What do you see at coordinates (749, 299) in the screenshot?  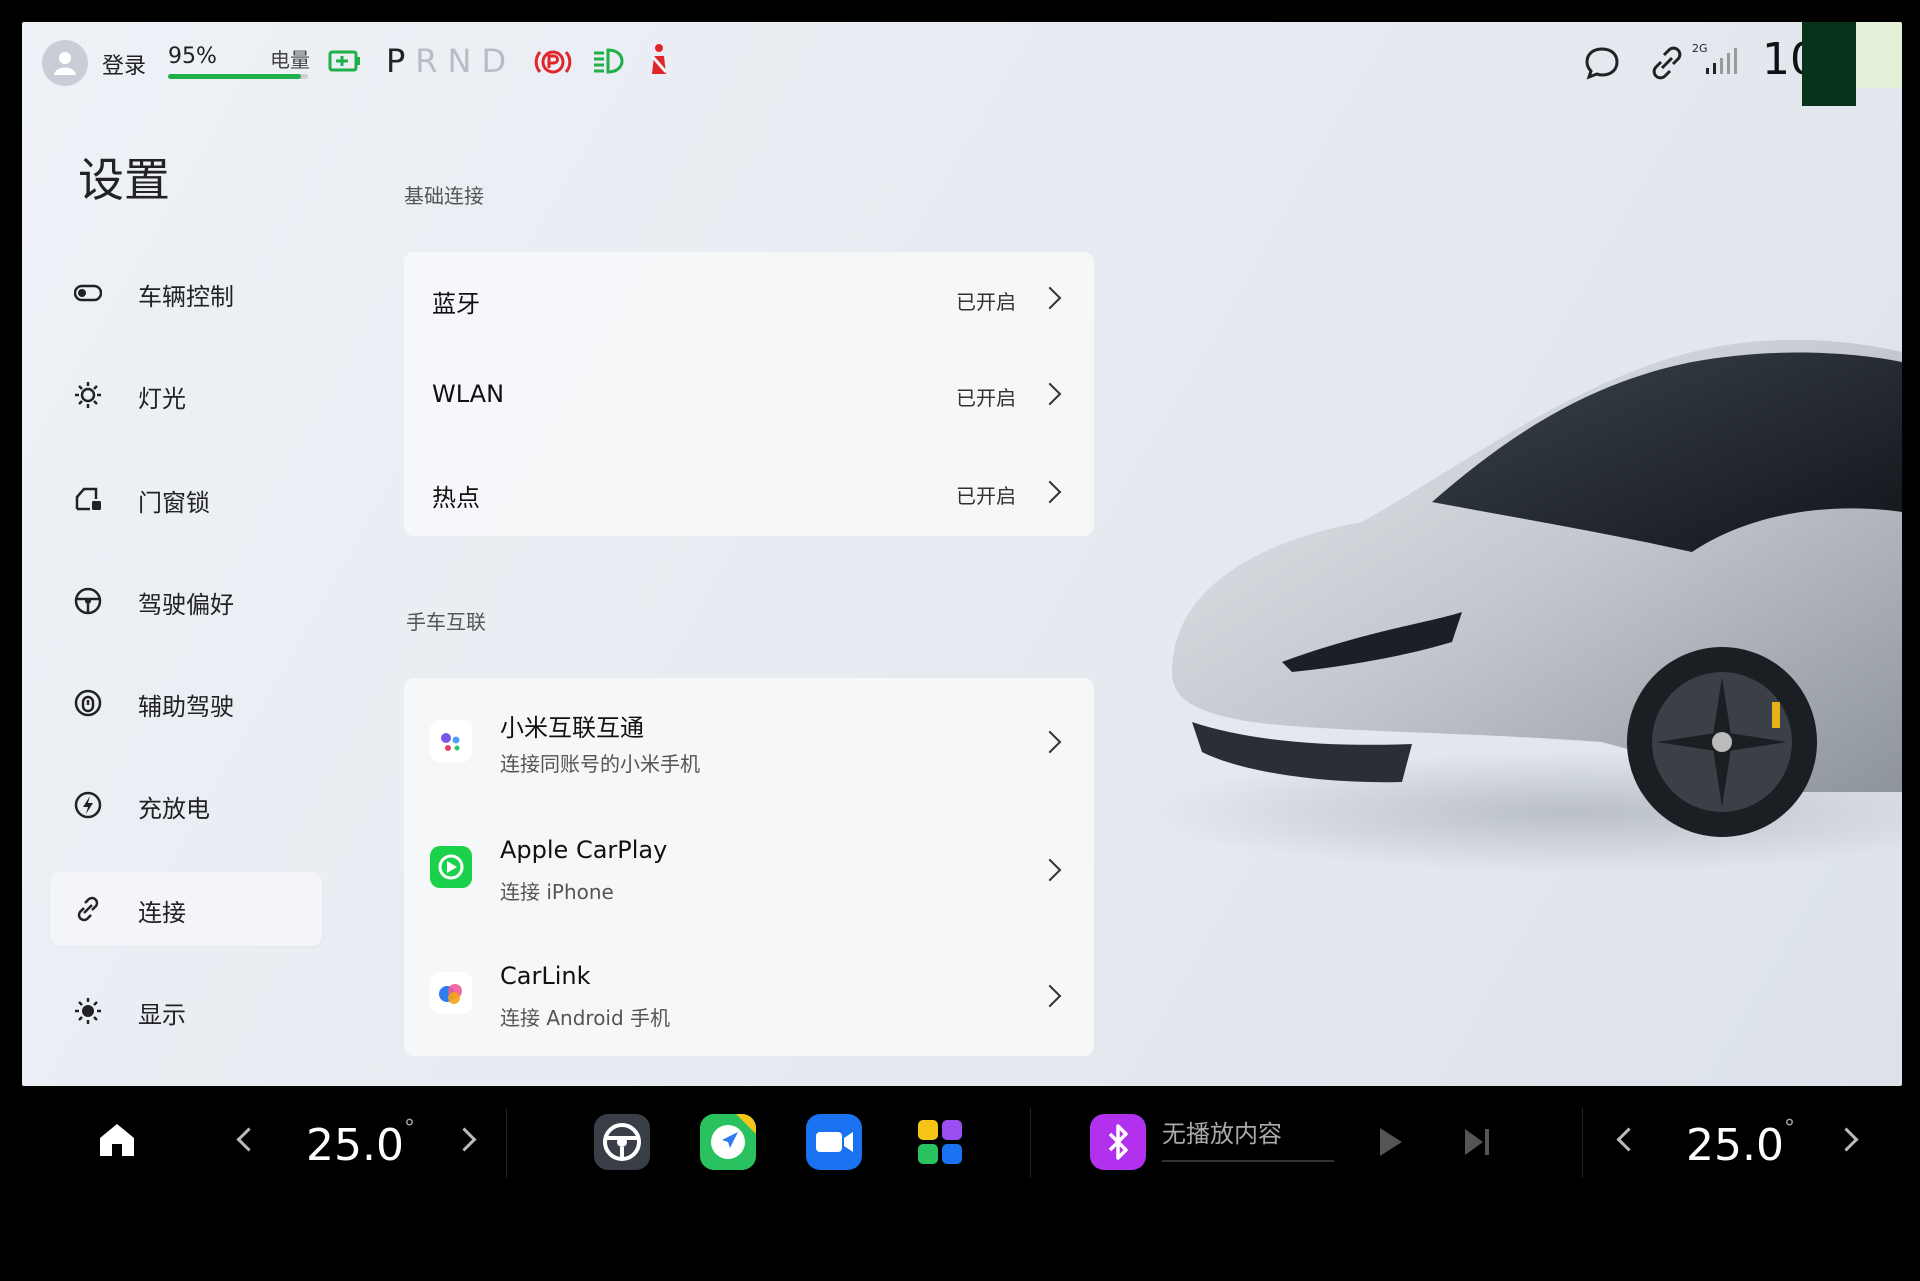 I see `row-bluetooth: 蓝牙 已开启` at bounding box center [749, 299].